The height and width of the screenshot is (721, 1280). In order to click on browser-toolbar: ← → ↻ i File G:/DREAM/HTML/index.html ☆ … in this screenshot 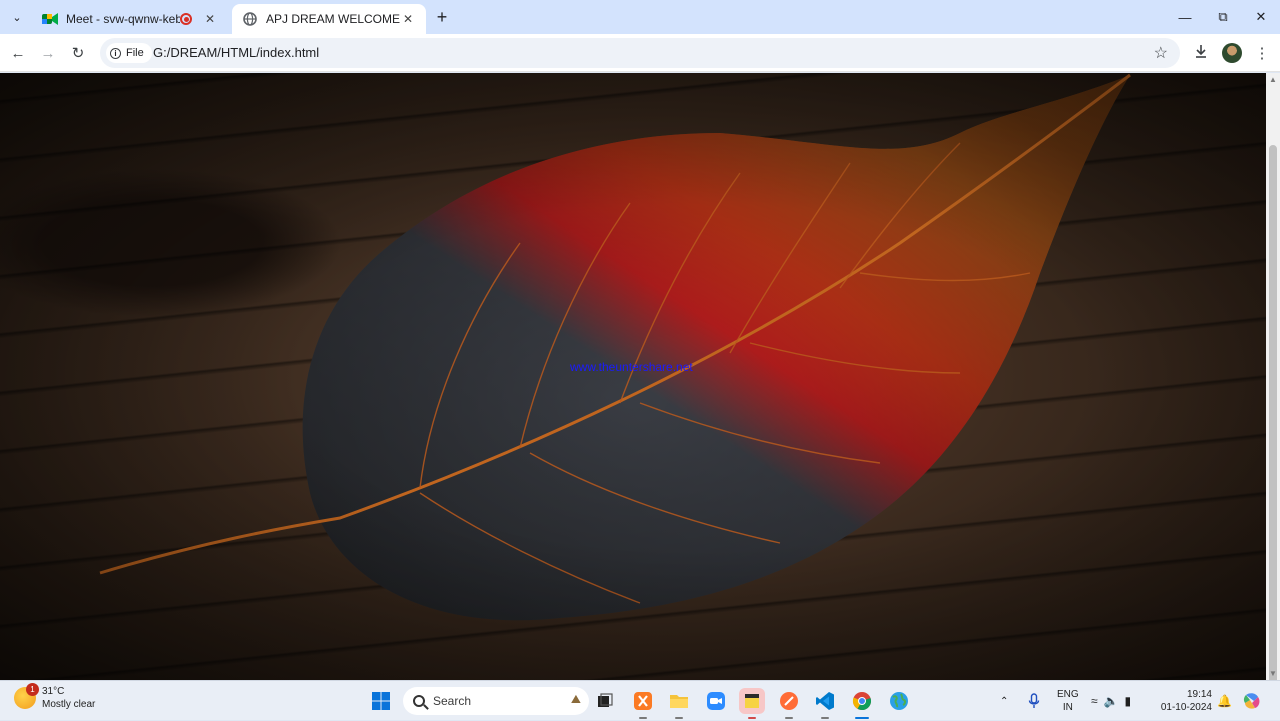, I will do `click(640, 53)`.